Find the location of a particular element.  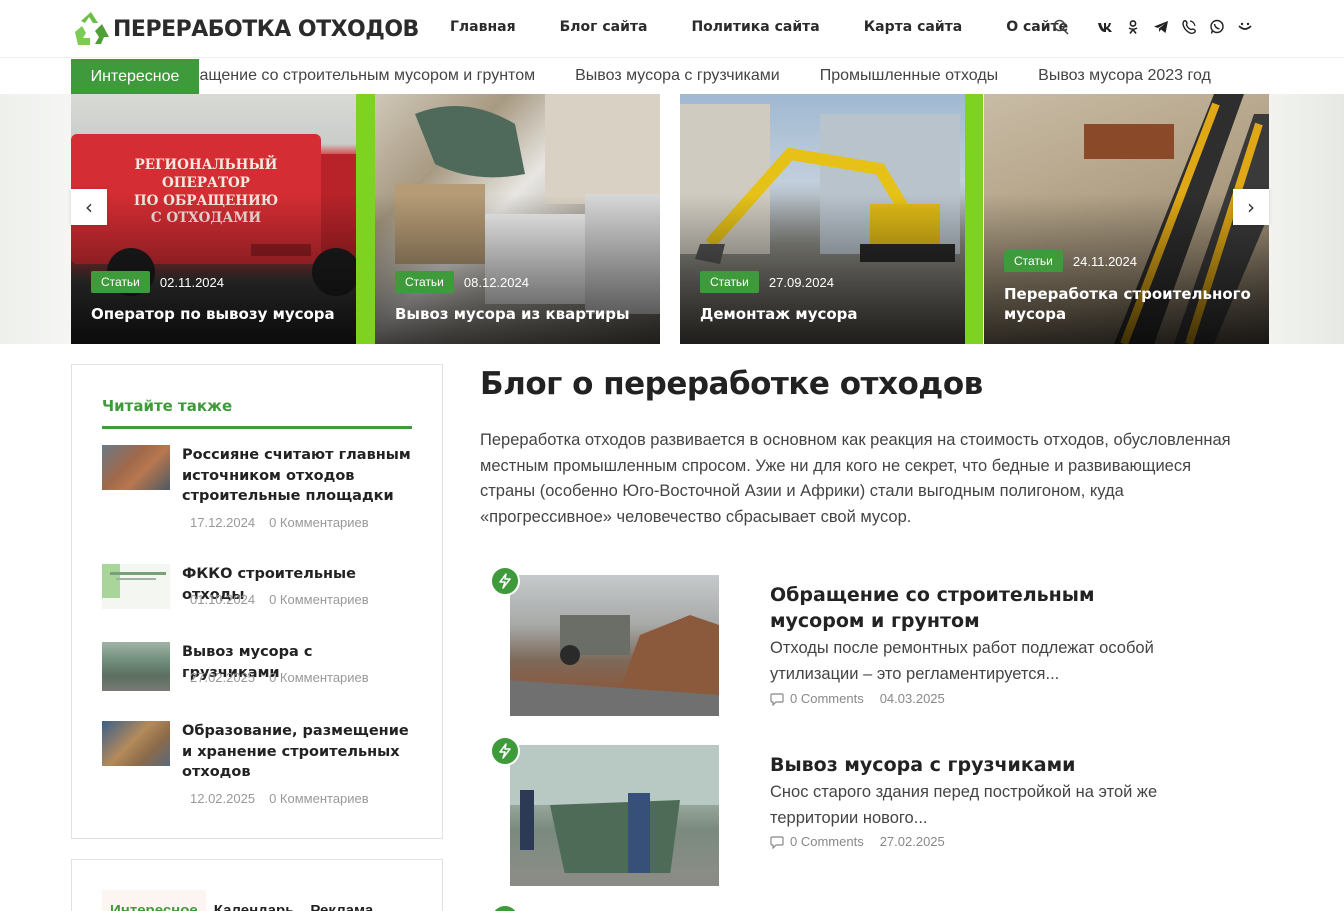

max-icon is located at coordinates (1245, 27).